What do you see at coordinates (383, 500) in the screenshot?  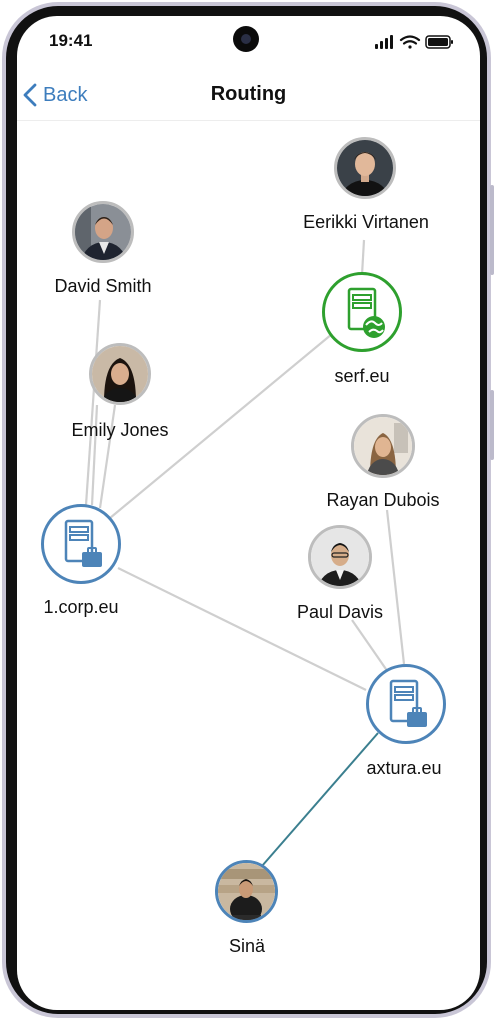 I see `node-label: Rayan Dubois` at bounding box center [383, 500].